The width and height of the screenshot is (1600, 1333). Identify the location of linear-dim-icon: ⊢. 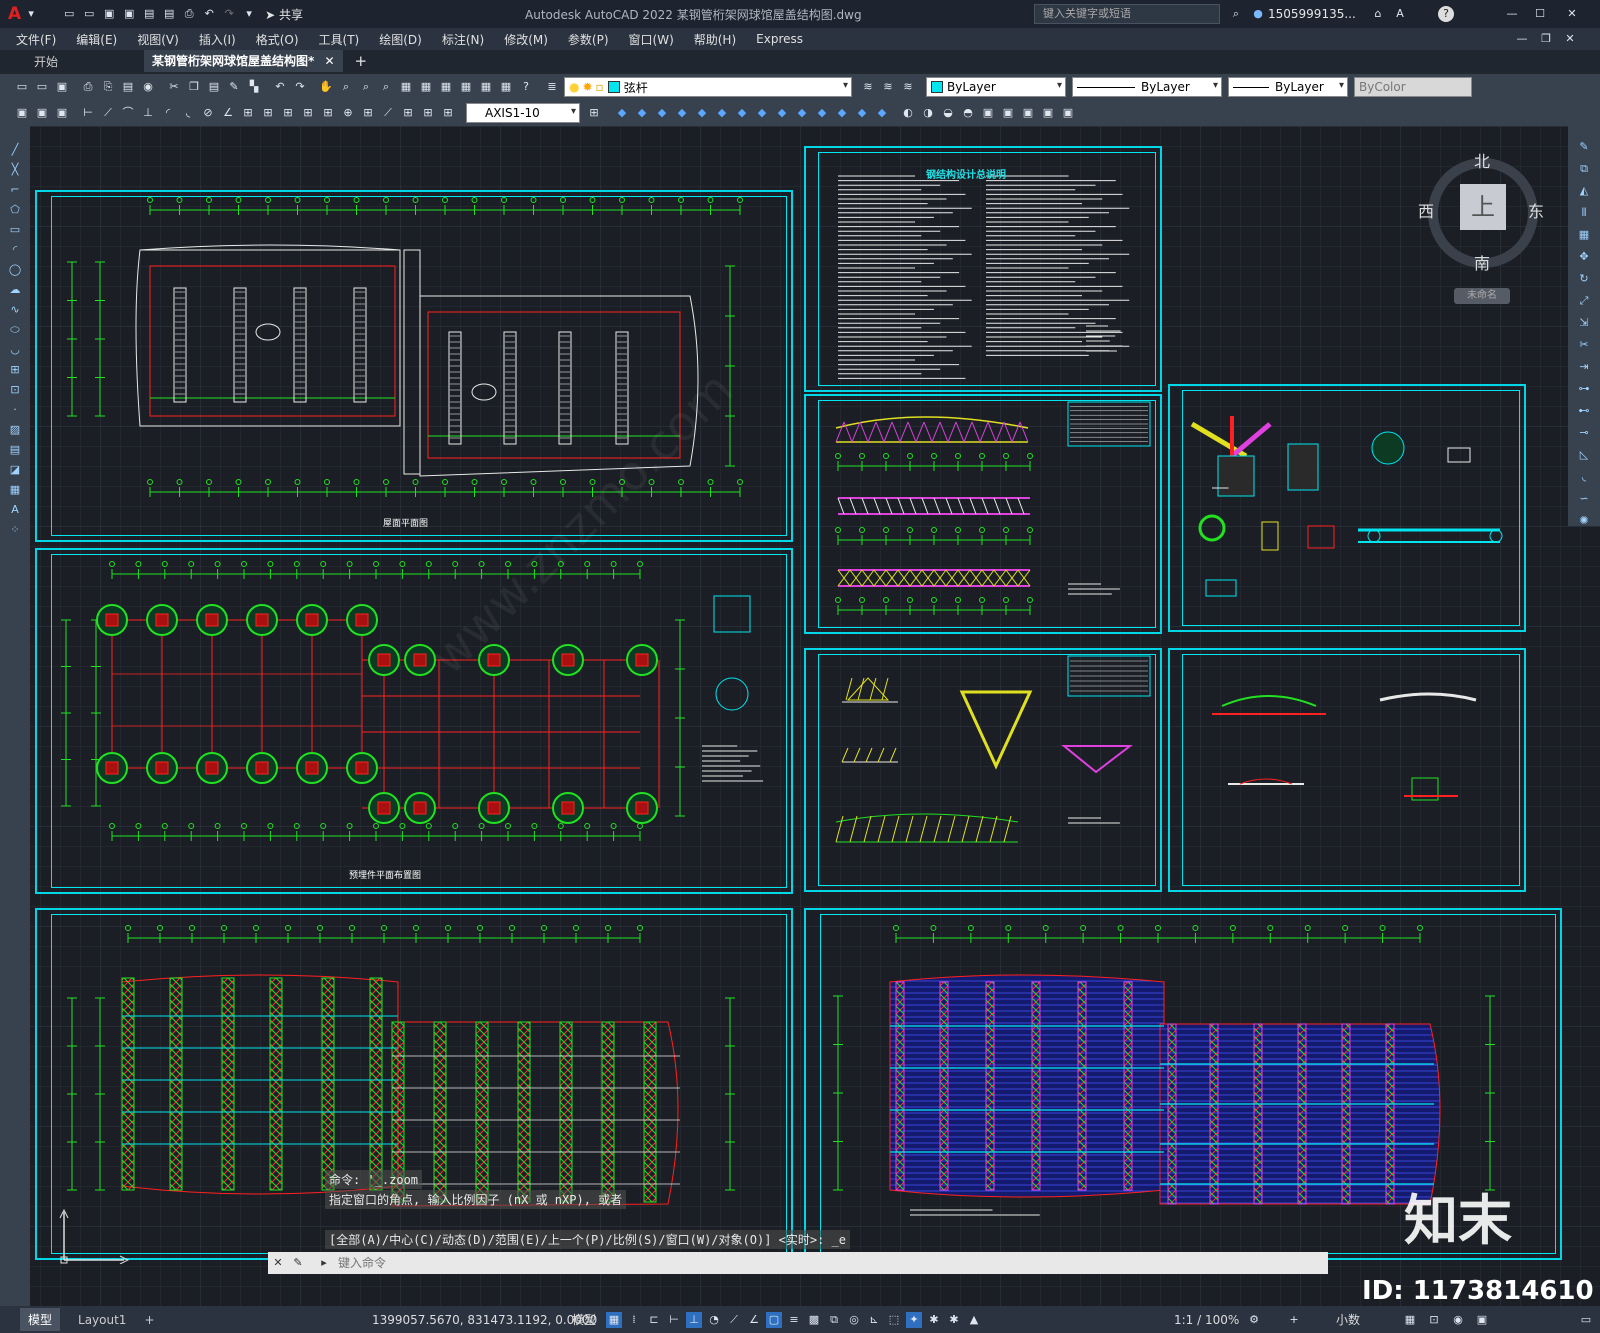
(88, 113).